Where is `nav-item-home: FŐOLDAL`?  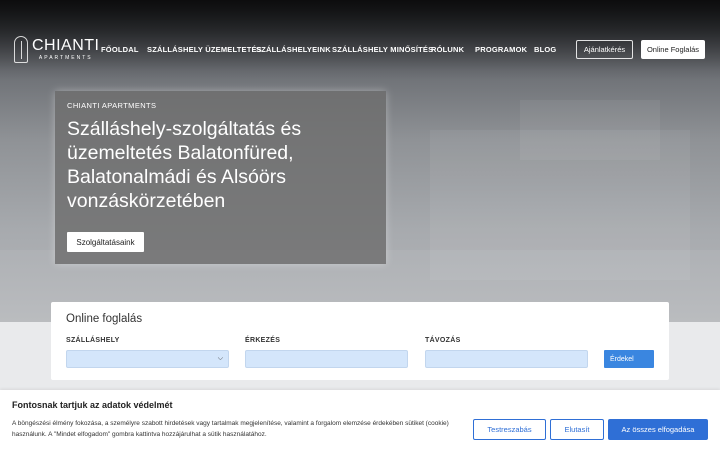 nav-item-home: FŐOLDAL is located at coordinates (120, 50).